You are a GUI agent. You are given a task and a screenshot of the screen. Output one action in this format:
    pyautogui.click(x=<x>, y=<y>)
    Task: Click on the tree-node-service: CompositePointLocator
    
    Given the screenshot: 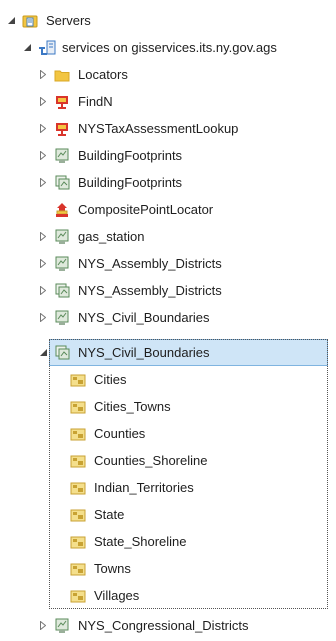 What is the action you would take?
    pyautogui.click(x=168, y=209)
    